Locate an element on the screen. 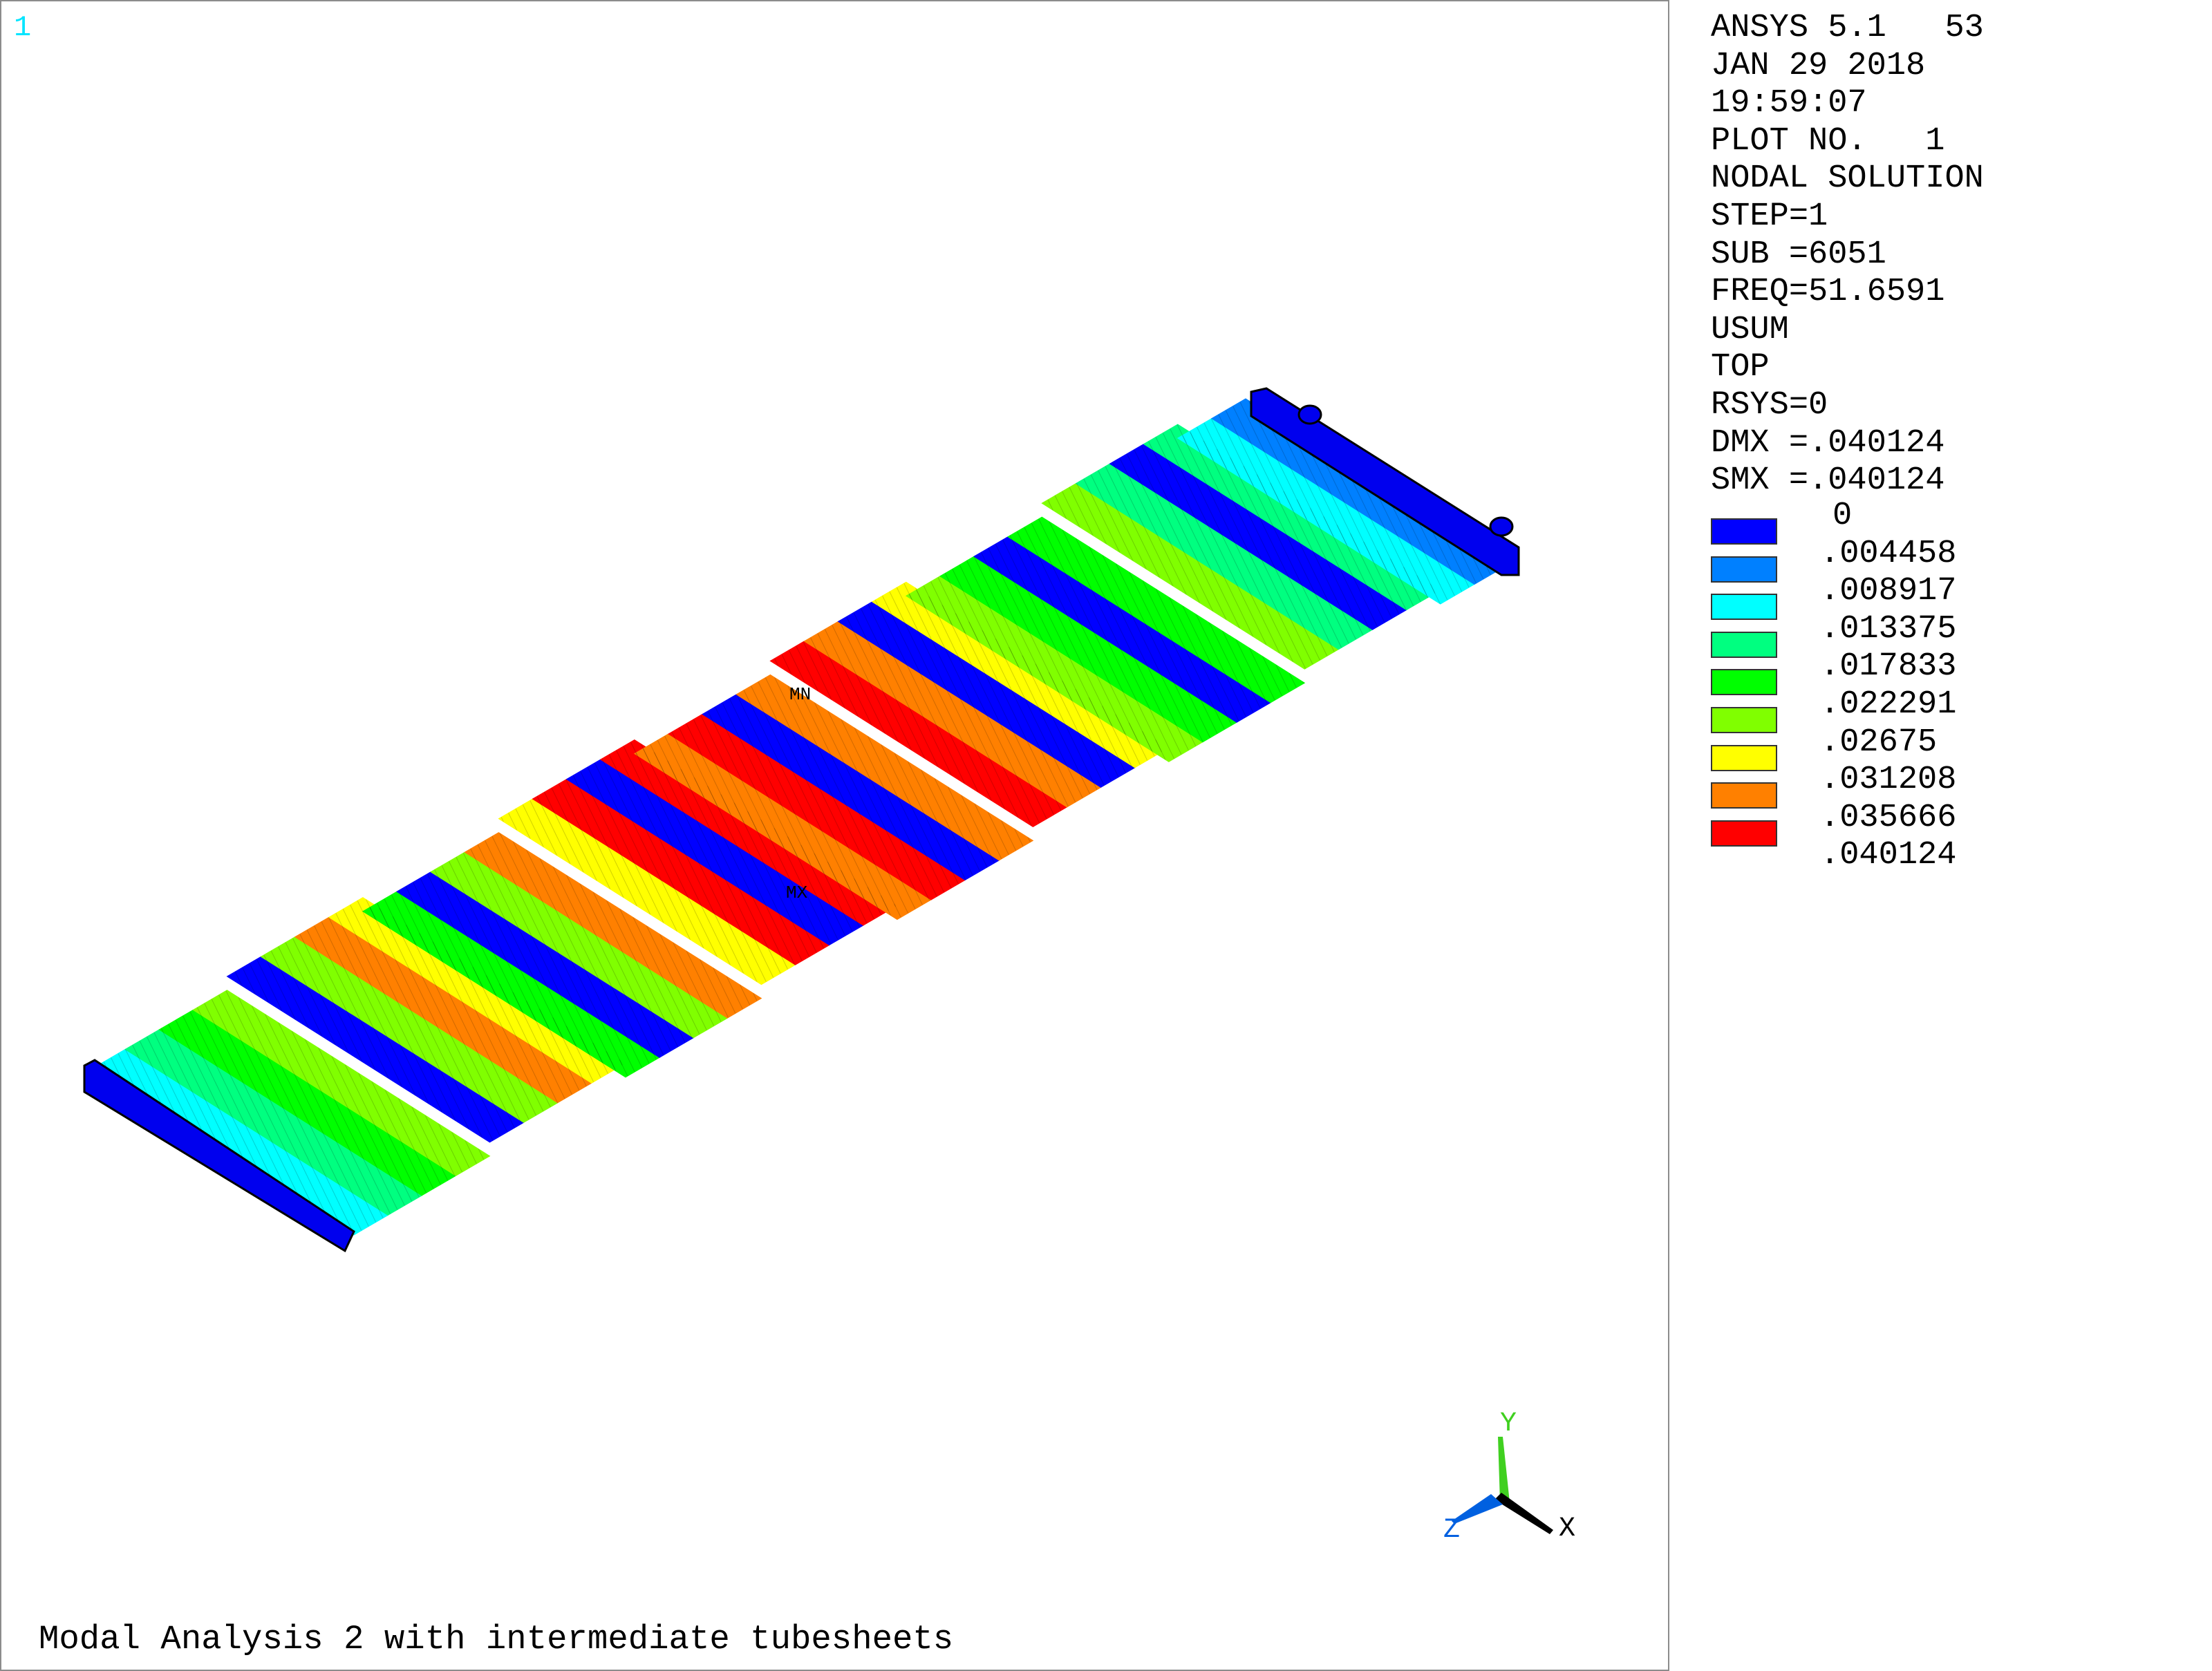 Image resolution: width=2212 pixels, height=1671 pixels. legend-value: .031208 is located at coordinates (1888, 780).